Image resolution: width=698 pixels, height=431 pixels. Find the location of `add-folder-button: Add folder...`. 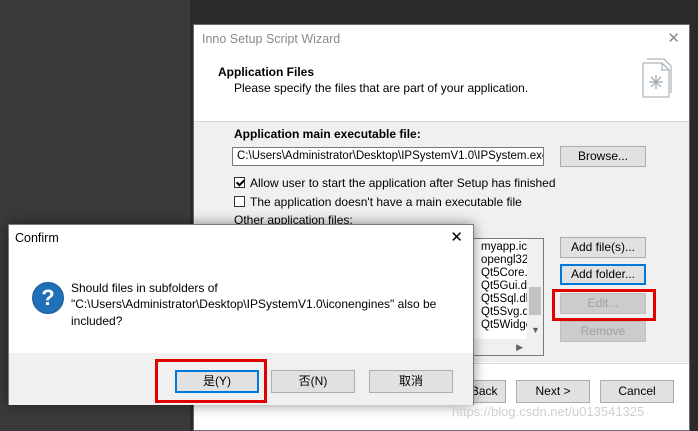

add-folder-button: Add folder... is located at coordinates (603, 274).